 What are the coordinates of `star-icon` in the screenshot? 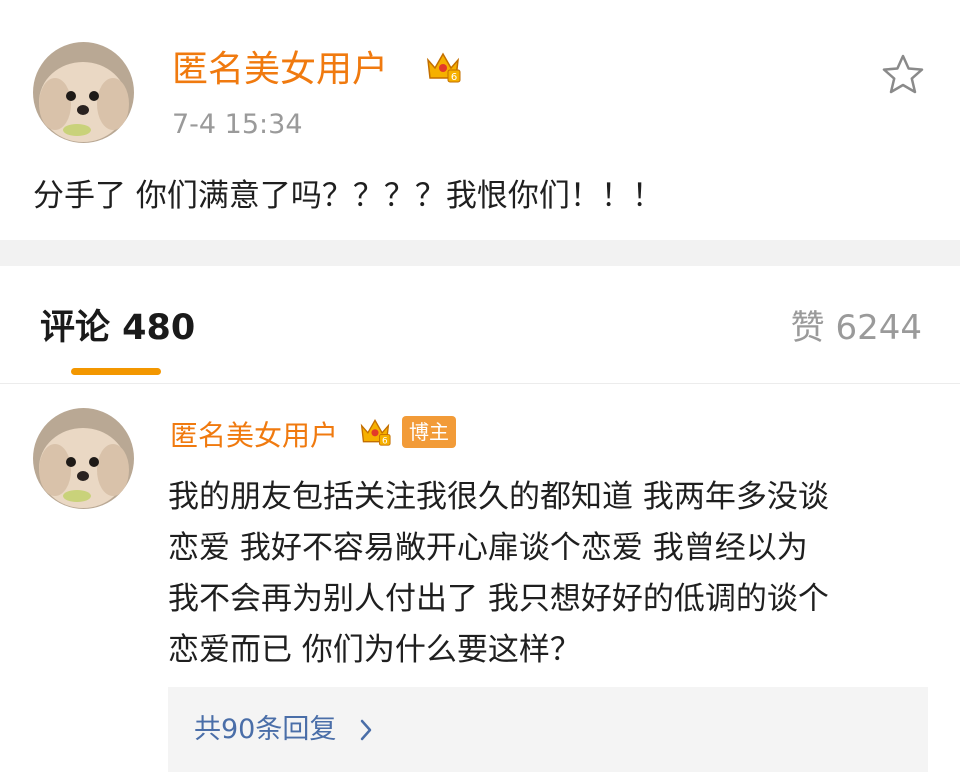 It's located at (903, 74).